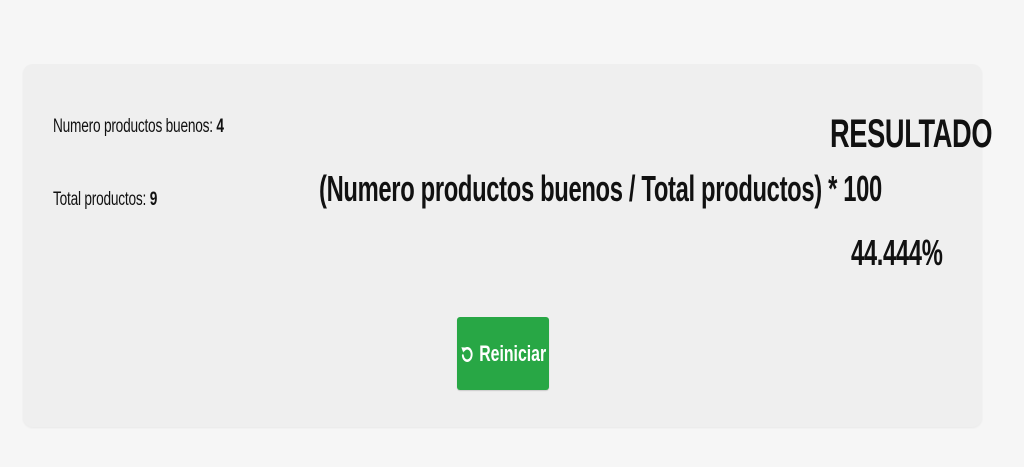 This screenshot has height=467, width=1024. What do you see at coordinates (897, 252) in the screenshot?
I see `result-value: 44.444%` at bounding box center [897, 252].